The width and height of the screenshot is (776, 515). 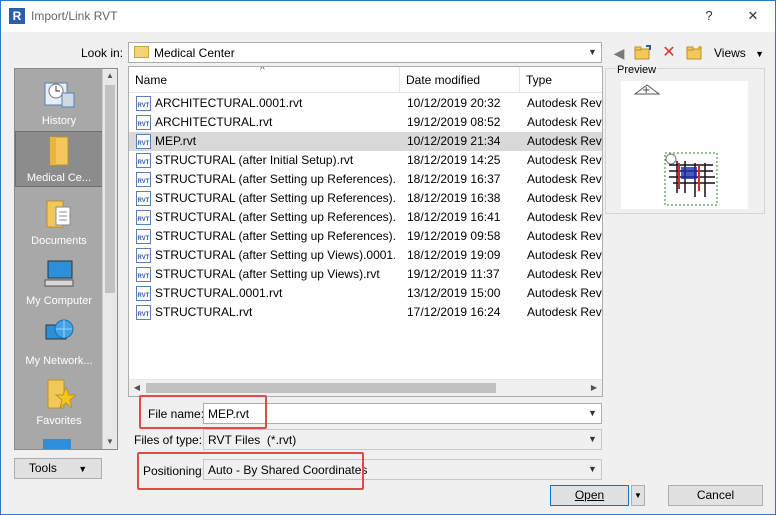 What do you see at coordinates (454, 217) in the screenshot?
I see `file-date-cell: 18/12/2019 16:41` at bounding box center [454, 217].